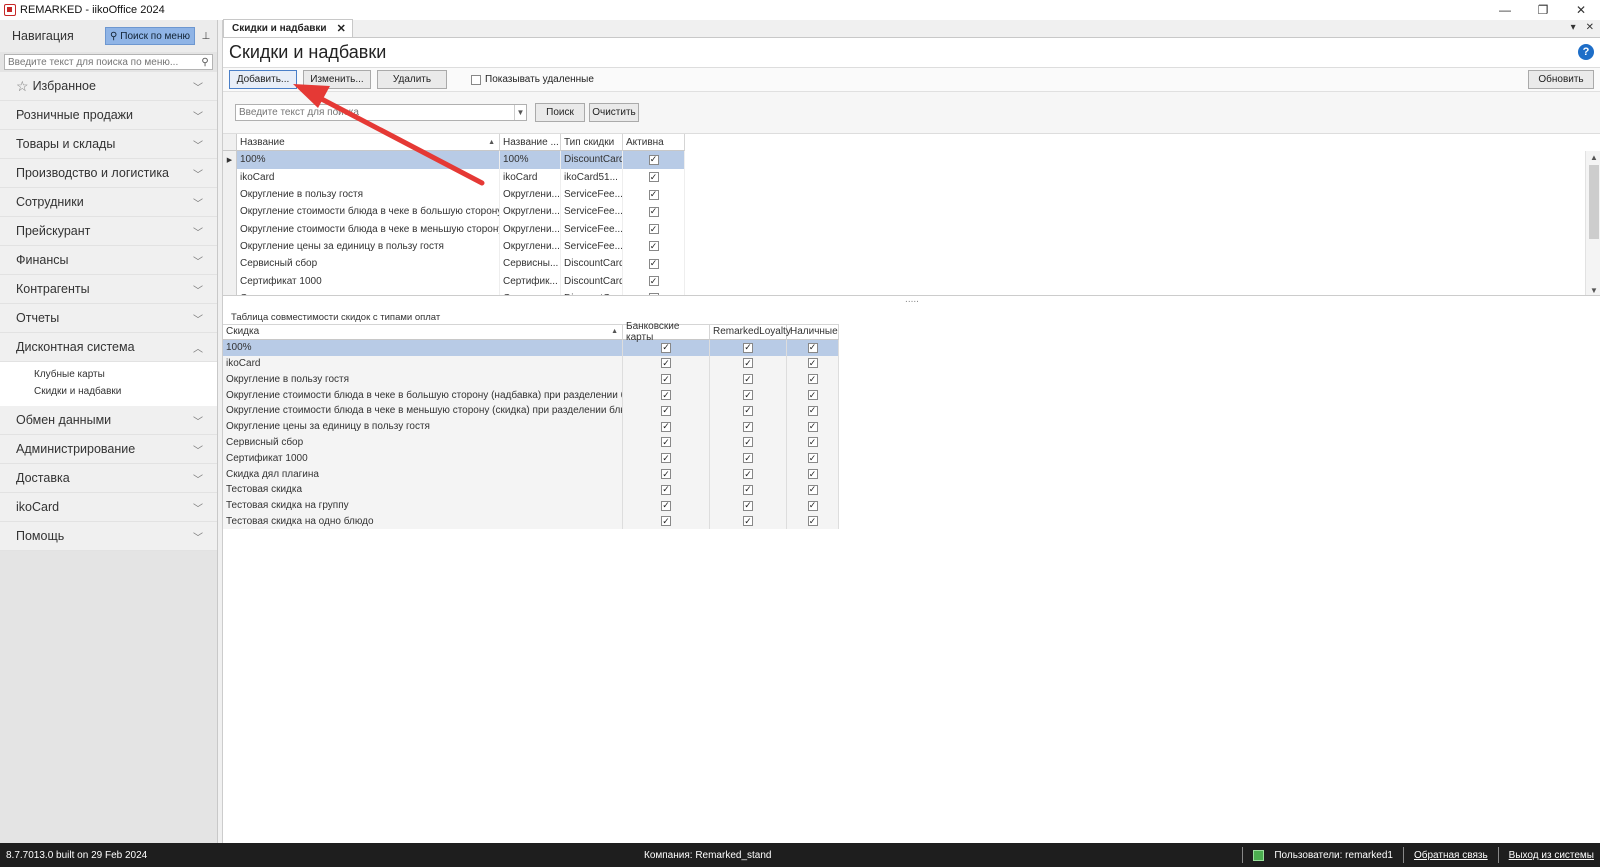 The image size is (1600, 867). Describe the element at coordinates (108, 289) in the screenshot. I see `nav-item-counterparties: Контрагенты ﹀` at that location.